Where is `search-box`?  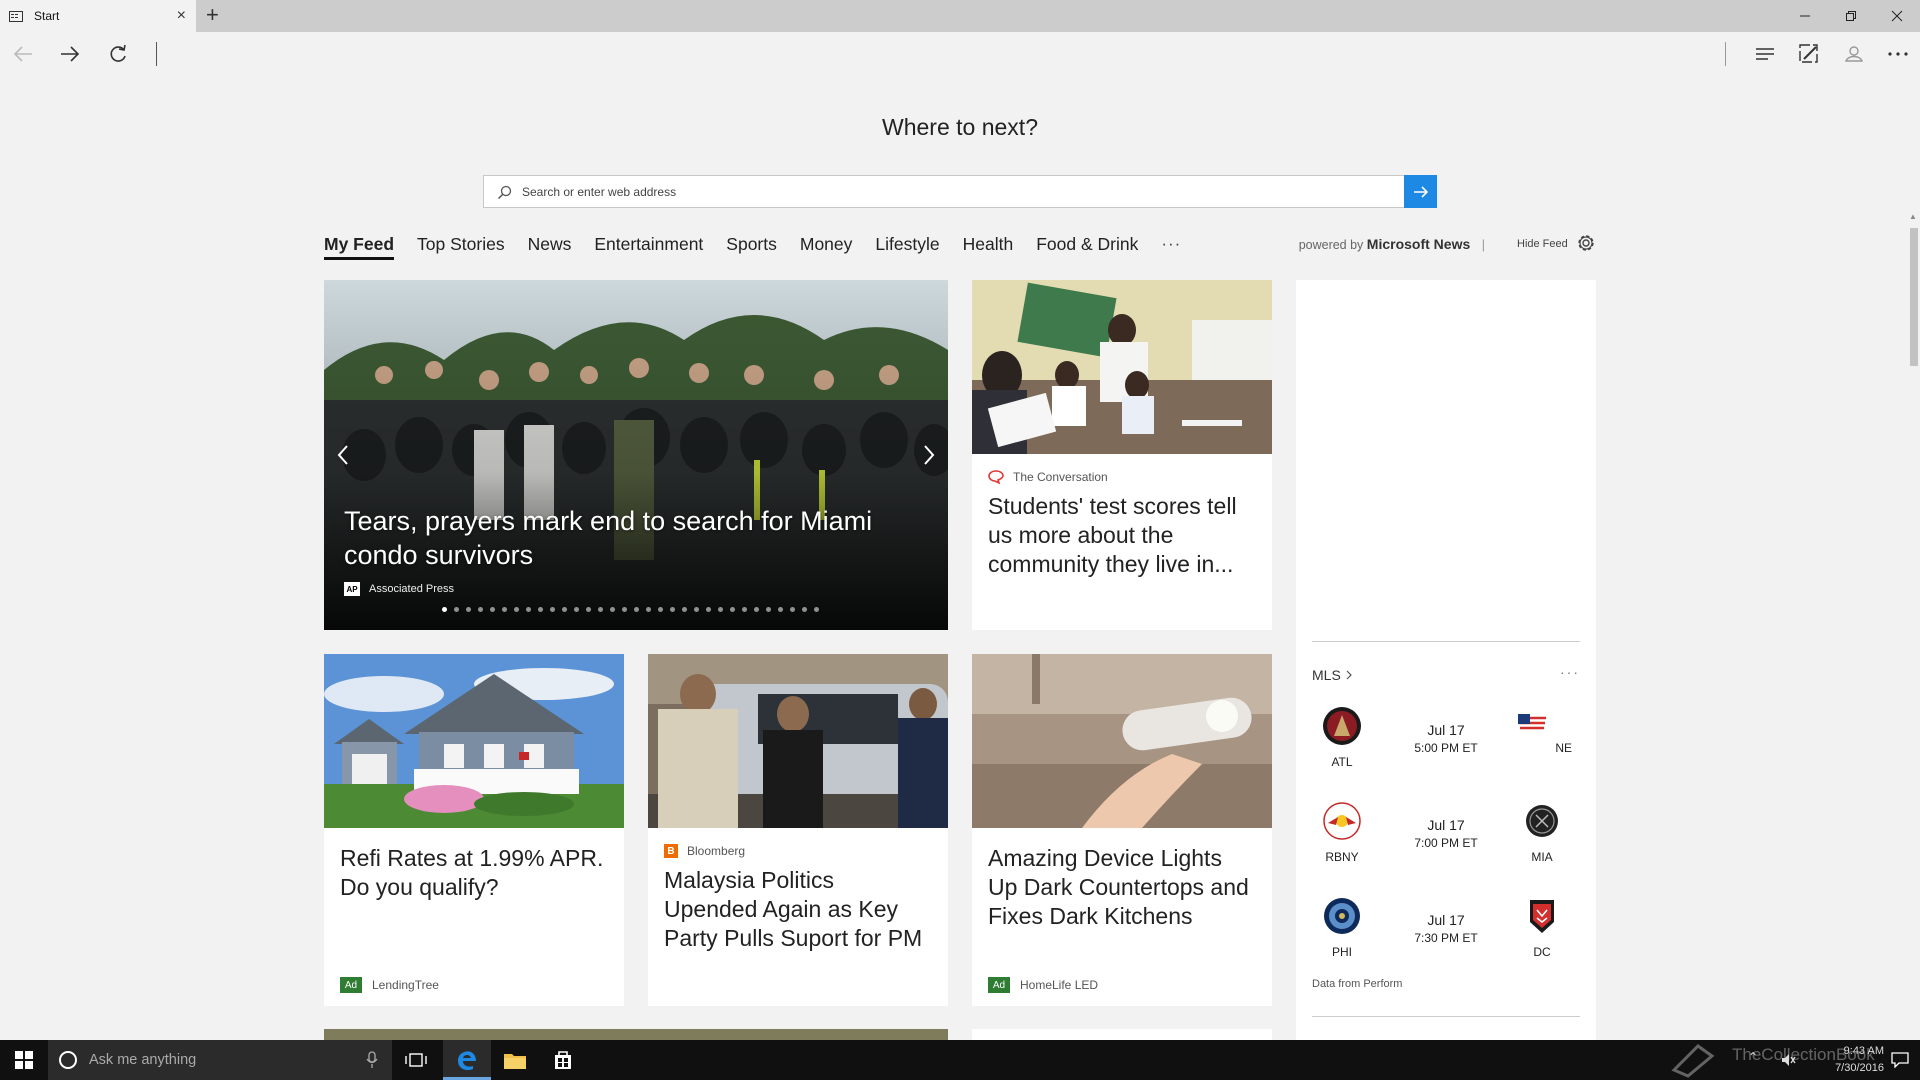
search-box is located at coordinates (960, 191).